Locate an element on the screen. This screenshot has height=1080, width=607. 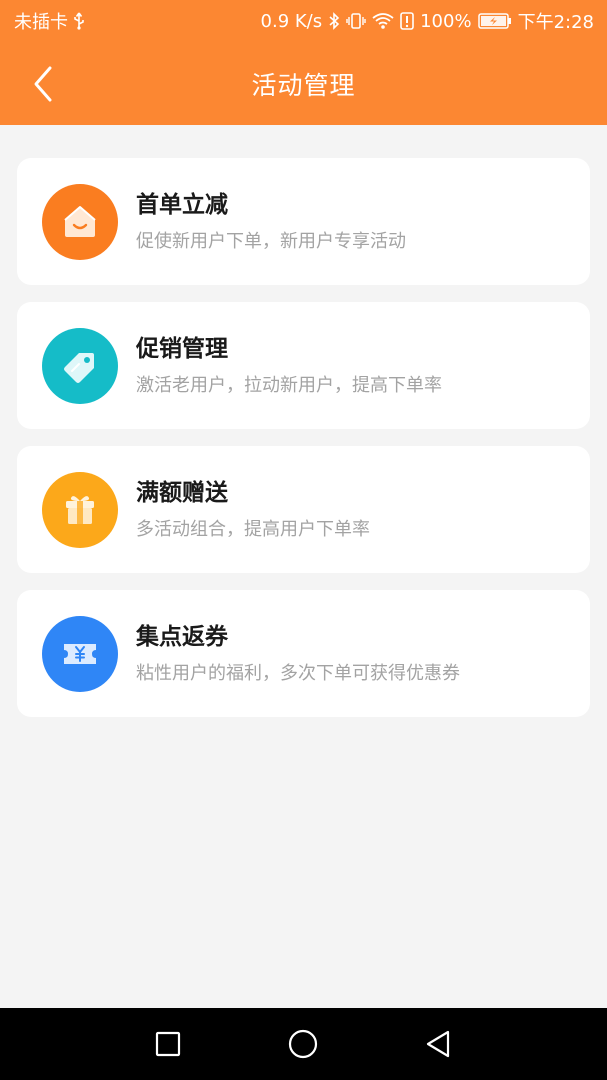
activity-card-text: 集点返券 粘性用户的福利，多次下单可获得优惠券 is located at coordinates (298, 654).